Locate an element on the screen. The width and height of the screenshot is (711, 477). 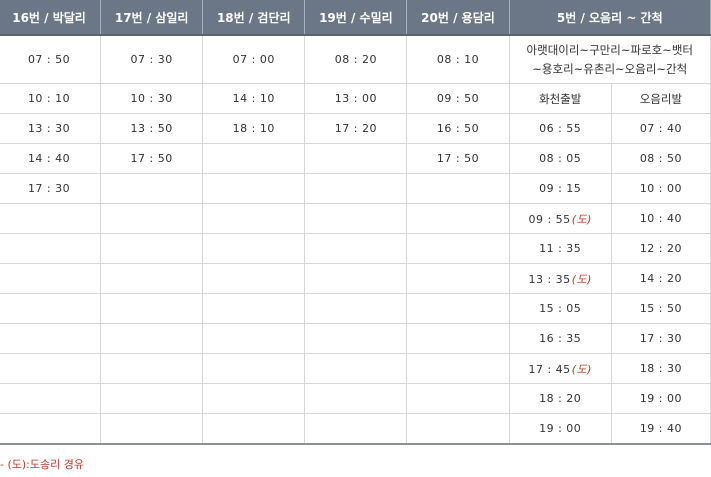
timetable-row: 16 : 35 17 : 30 is located at coordinates (355, 338).